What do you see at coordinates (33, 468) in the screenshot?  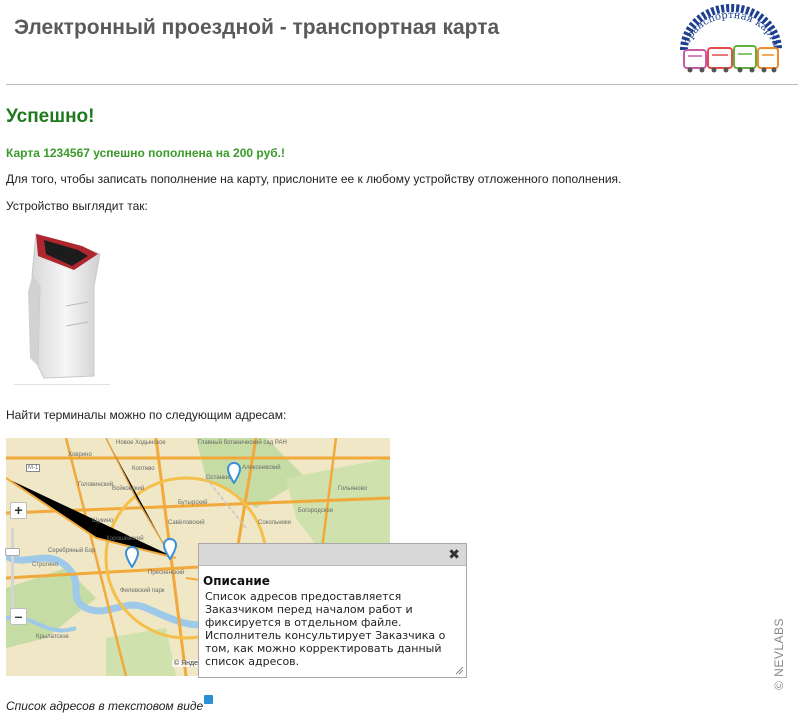 I see `map-label: М-1` at bounding box center [33, 468].